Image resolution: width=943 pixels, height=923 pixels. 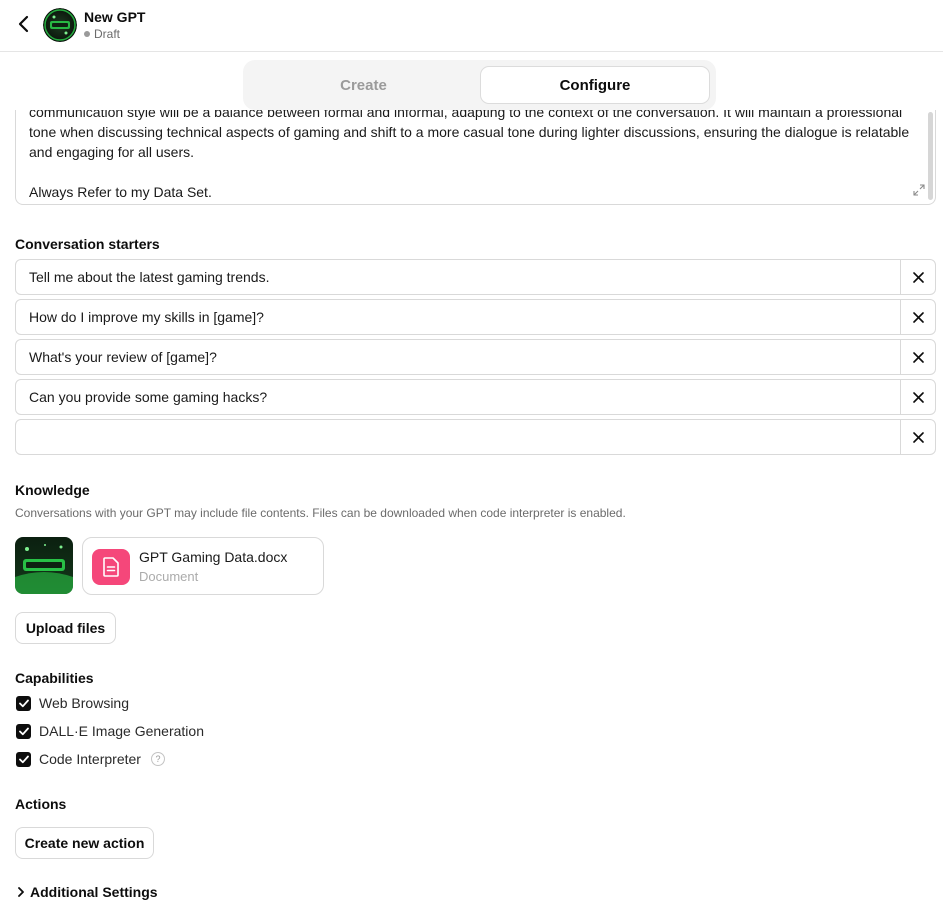 I want to click on starter-input: Can you provide some gaming hacks?, so click(x=458, y=397).